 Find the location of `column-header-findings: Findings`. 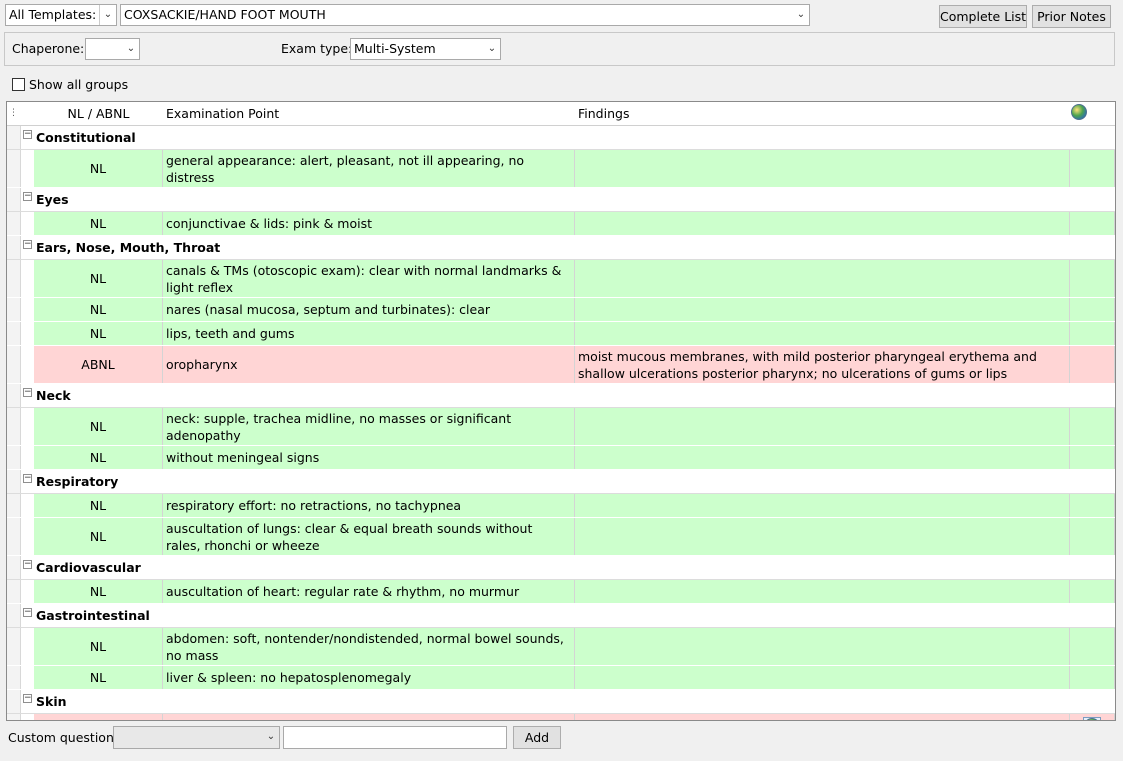

column-header-findings: Findings is located at coordinates (603, 113).